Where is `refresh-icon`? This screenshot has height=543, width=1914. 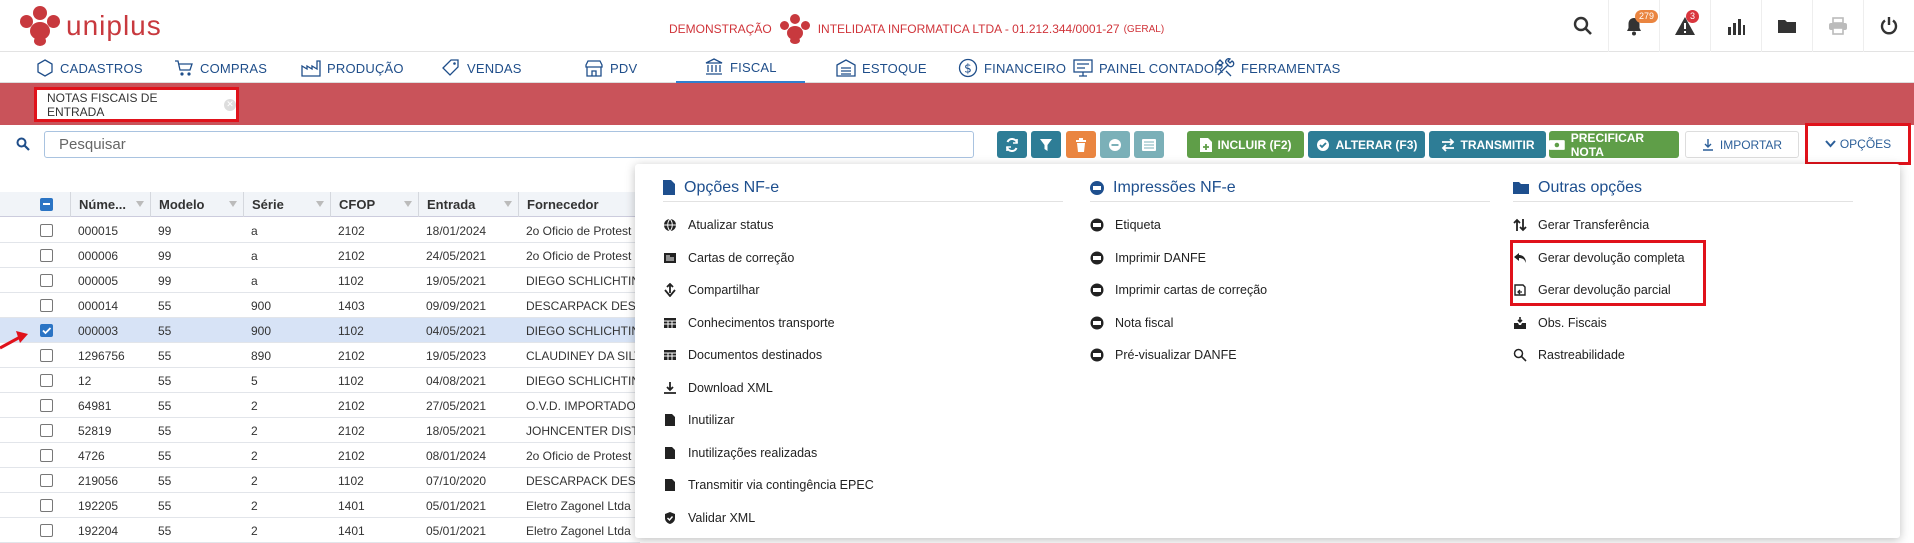 refresh-icon is located at coordinates (1012, 144).